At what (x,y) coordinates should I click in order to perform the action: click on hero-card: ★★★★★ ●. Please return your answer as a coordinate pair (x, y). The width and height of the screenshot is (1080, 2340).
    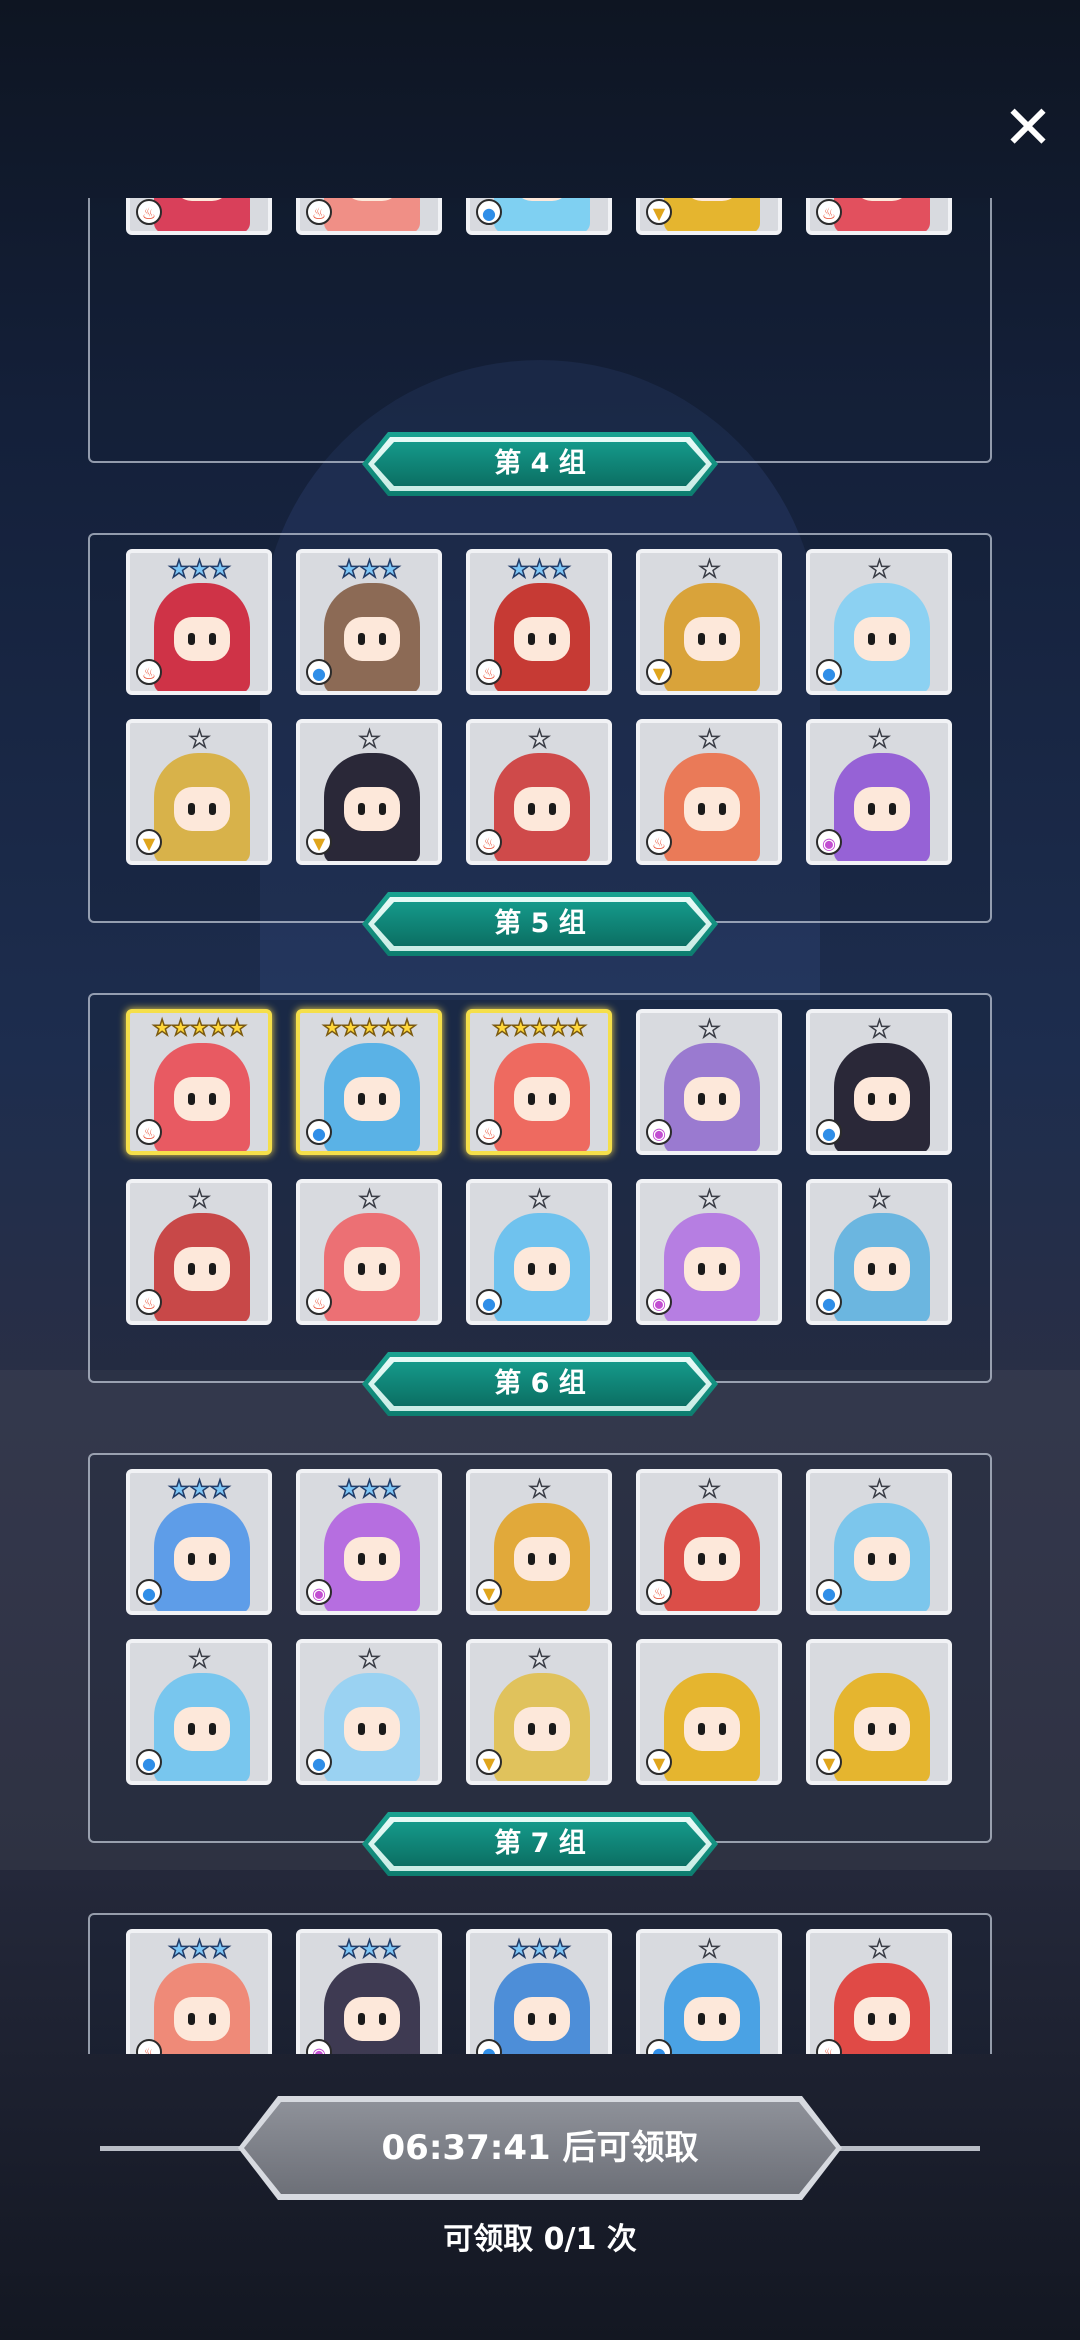
    Looking at the image, I should click on (369, 1082).